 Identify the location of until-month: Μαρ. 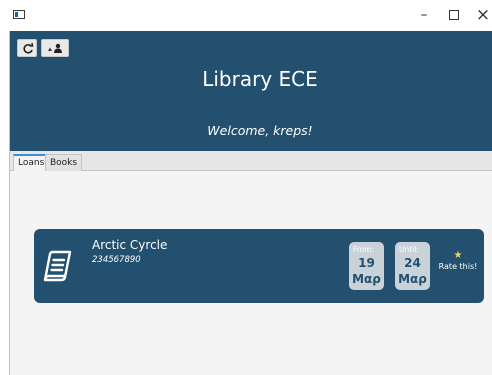
(412, 279).